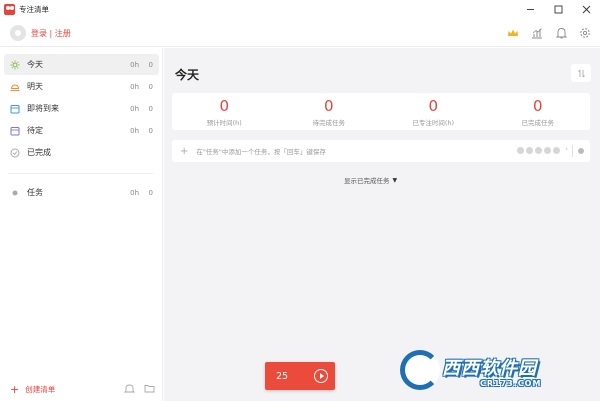 The height and width of the screenshot is (401, 600). I want to click on sun-icon, so click(15, 65).